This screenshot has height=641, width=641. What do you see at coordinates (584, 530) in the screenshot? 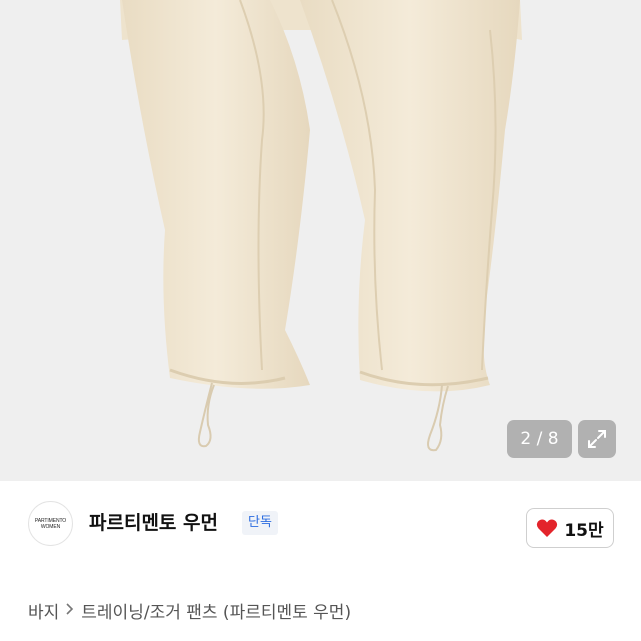
I see `like-count: 15만` at bounding box center [584, 530].